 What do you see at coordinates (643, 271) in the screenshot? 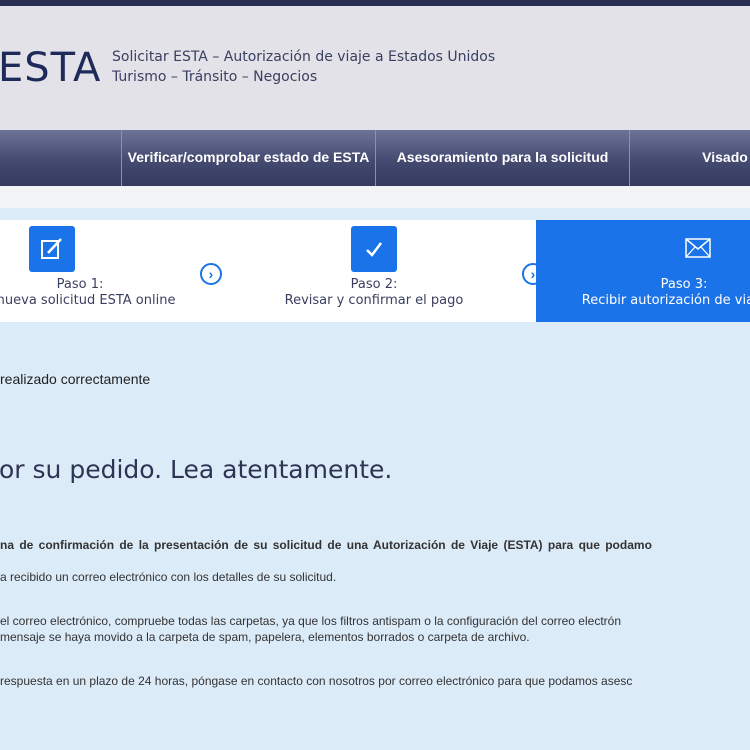
I see `step-3-active: Paso 3: Recibir autorización de viaje ES` at bounding box center [643, 271].